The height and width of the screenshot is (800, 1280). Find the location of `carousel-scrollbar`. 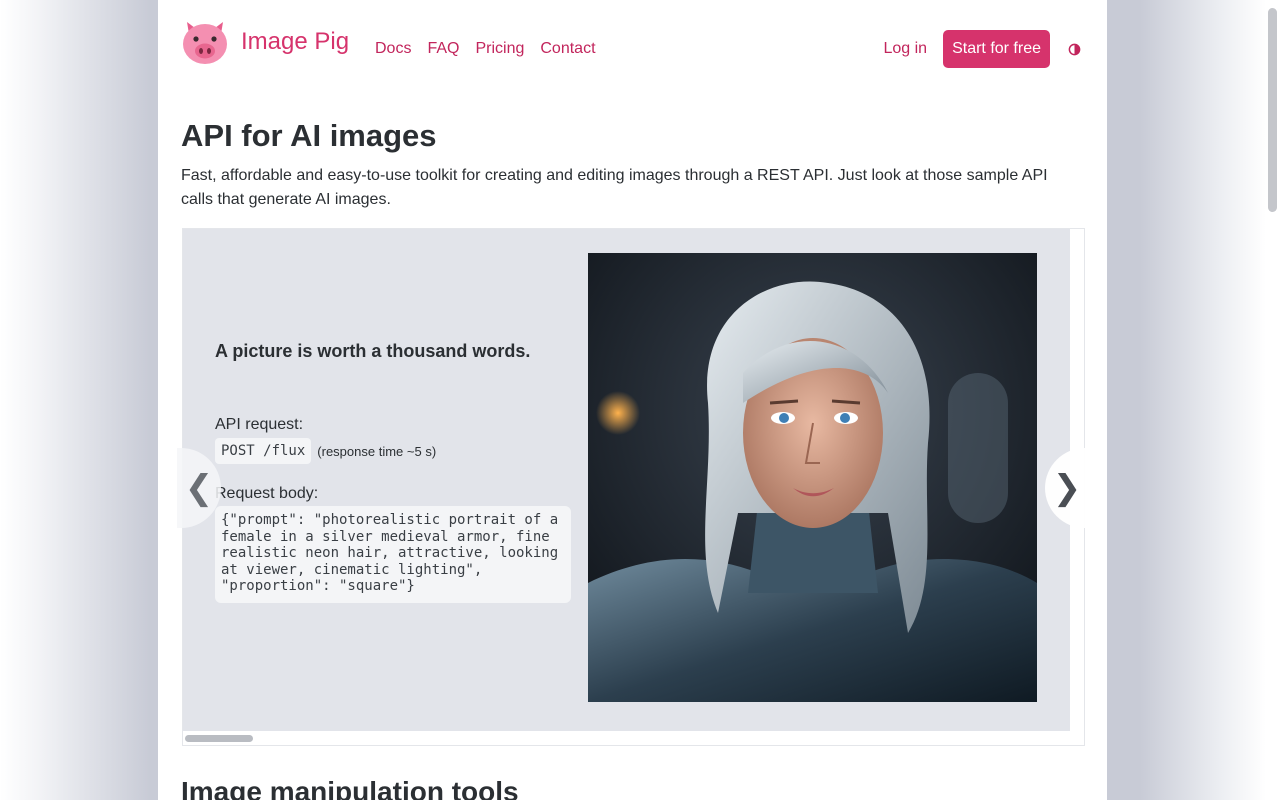

carousel-scrollbar is located at coordinates (219, 738).